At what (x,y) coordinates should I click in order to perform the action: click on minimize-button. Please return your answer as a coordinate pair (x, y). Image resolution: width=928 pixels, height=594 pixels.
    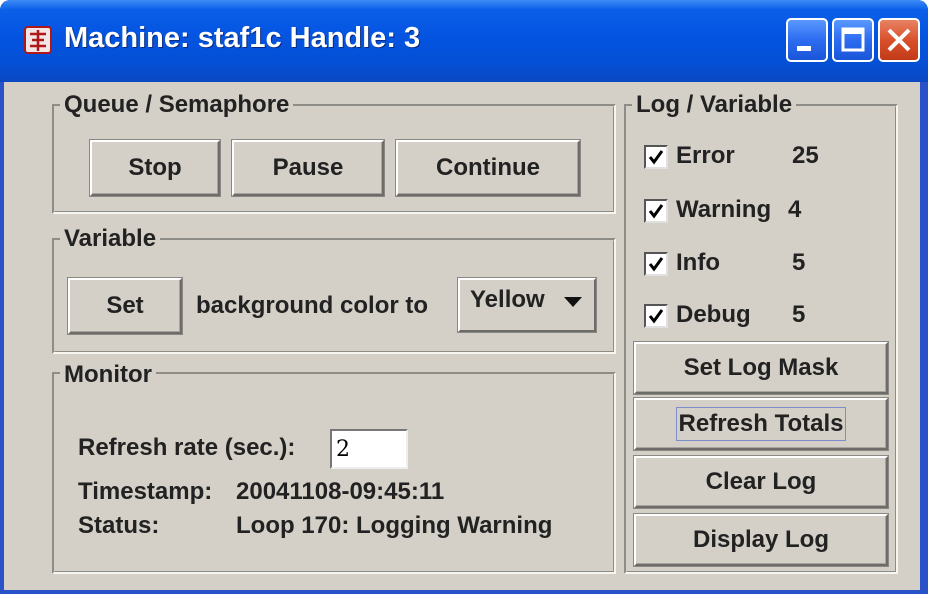
    Looking at the image, I should click on (807, 40).